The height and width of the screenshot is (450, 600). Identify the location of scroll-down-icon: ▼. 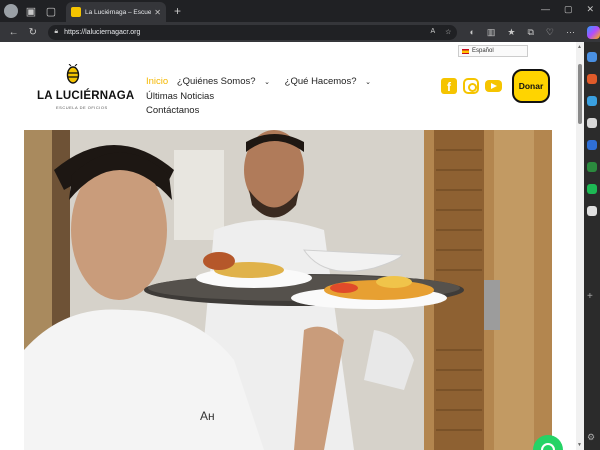
(579, 445).